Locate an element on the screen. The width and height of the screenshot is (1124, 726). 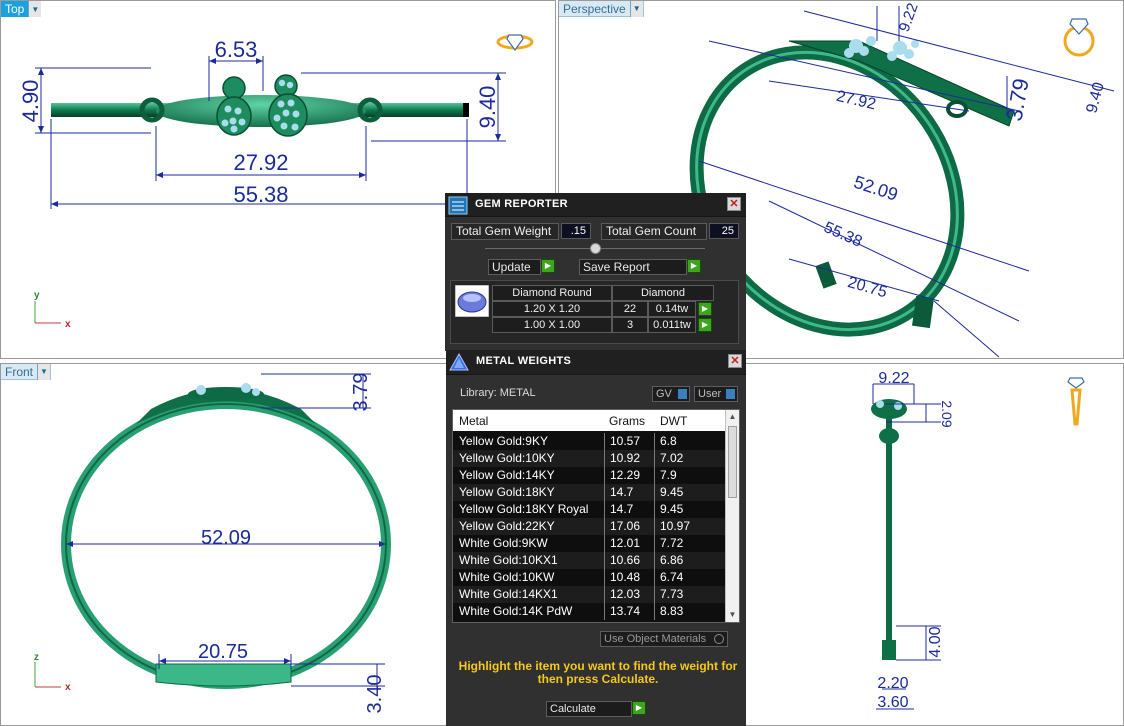
table-row: Yellow Gold:14KY 12.29 7.9 is located at coordinates (589, 475).